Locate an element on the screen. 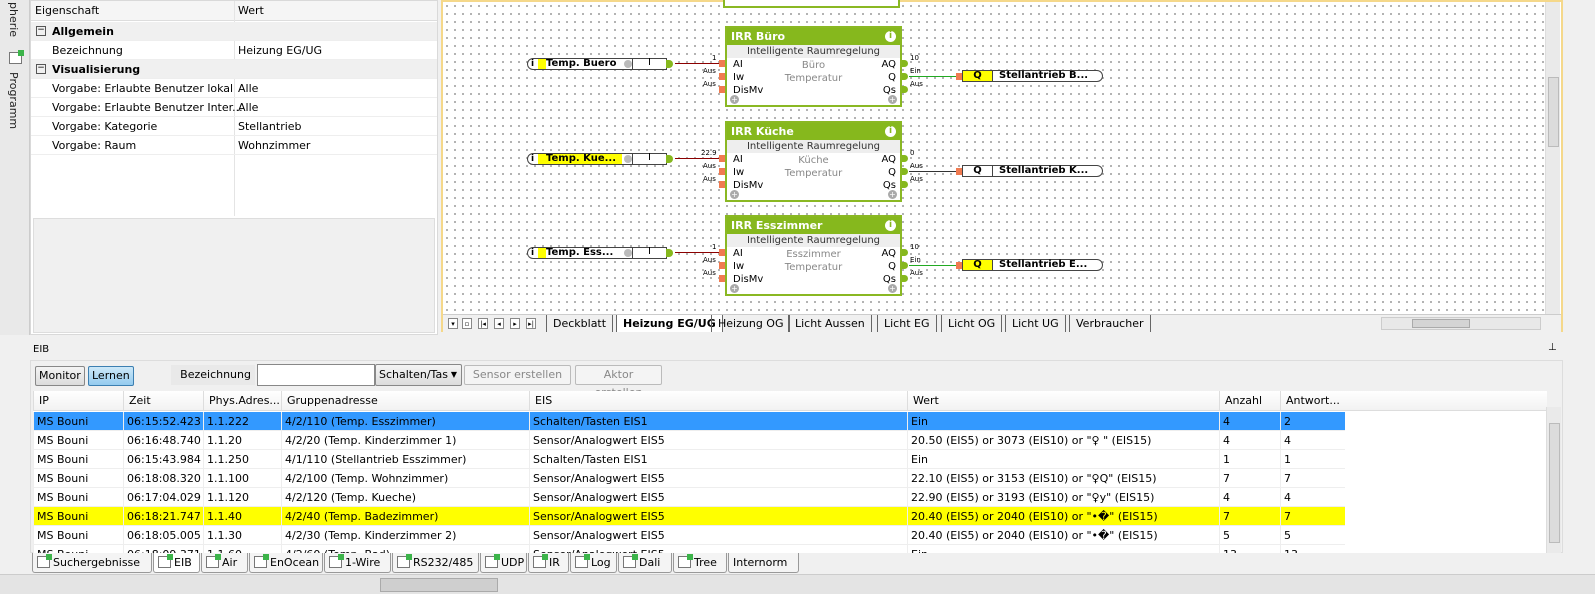 The image size is (1595, 594). canvas-vertical-scrollbar is located at coordinates (1552, 158).